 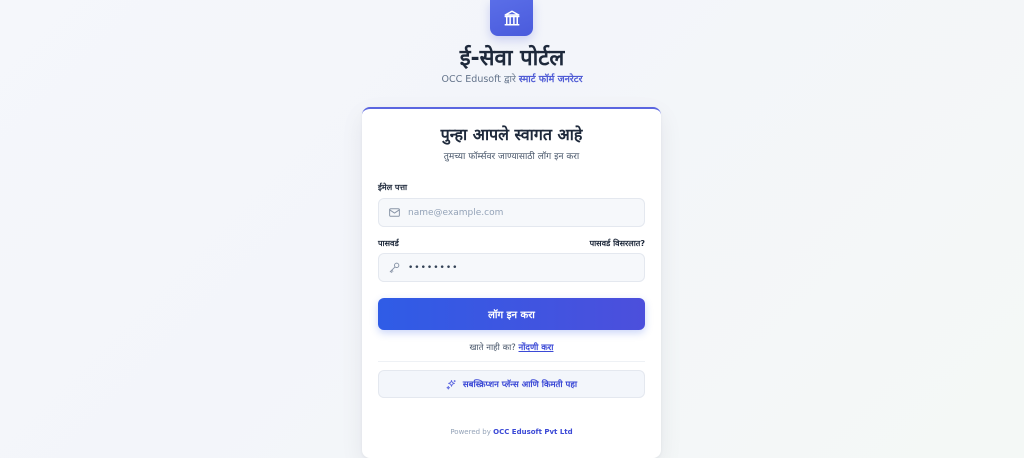 I want to click on register-prompt: खाते नाही का? नोंदणी करा, so click(x=511, y=347).